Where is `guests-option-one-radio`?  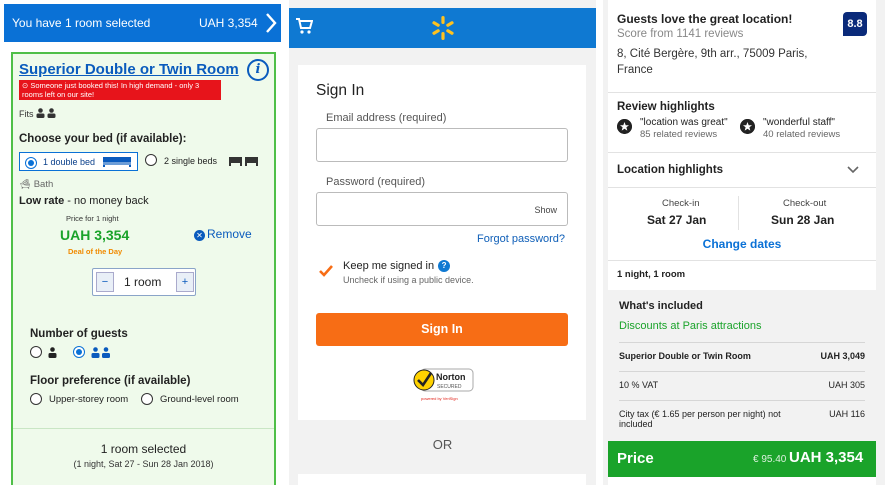
guests-option-one-radio is located at coordinates (36, 352).